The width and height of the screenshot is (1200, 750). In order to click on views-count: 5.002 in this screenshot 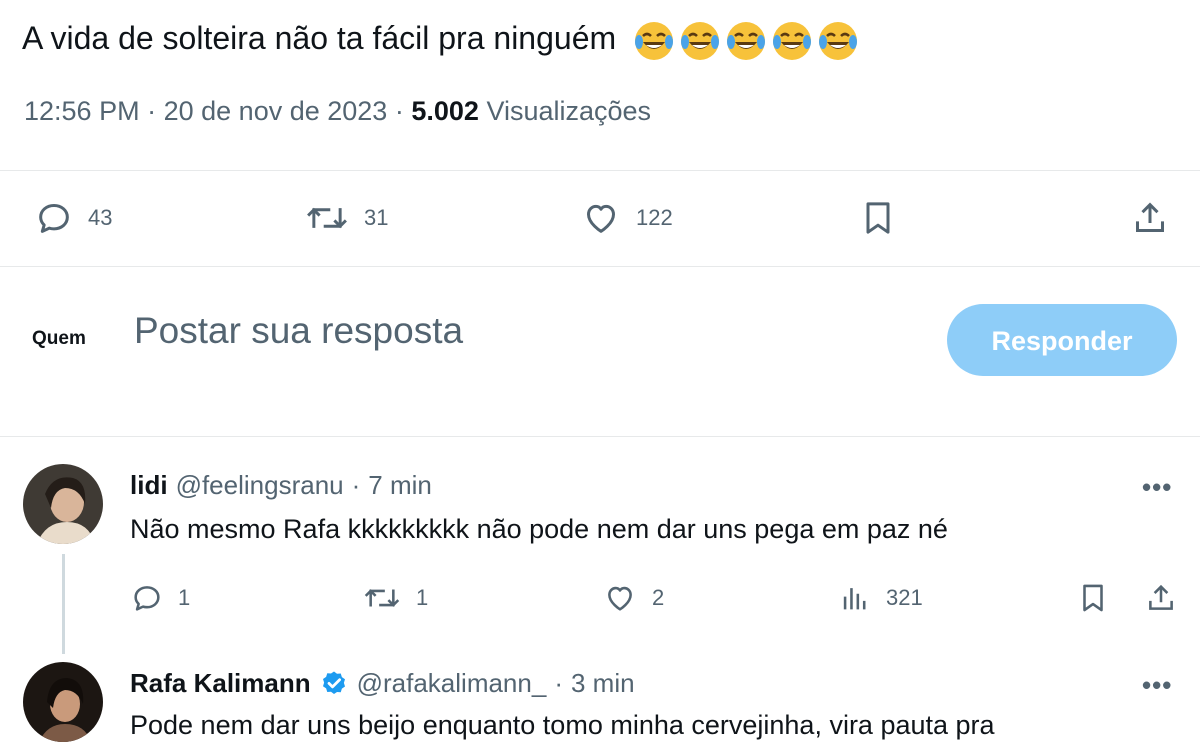, I will do `click(445, 111)`.